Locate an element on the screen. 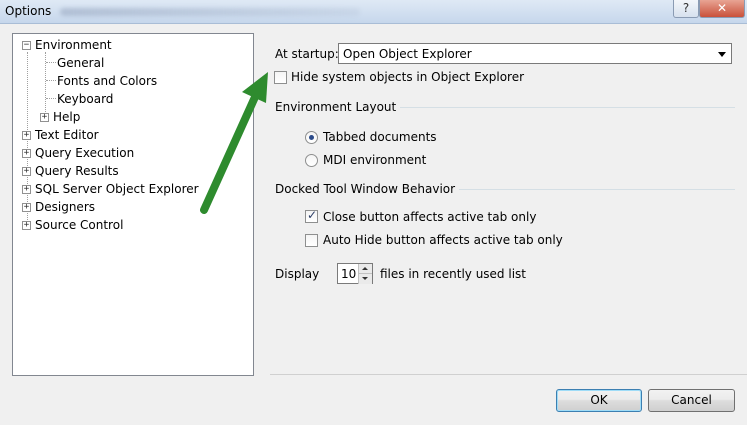  annotation-arrow-icon is located at coordinates (234, 143).